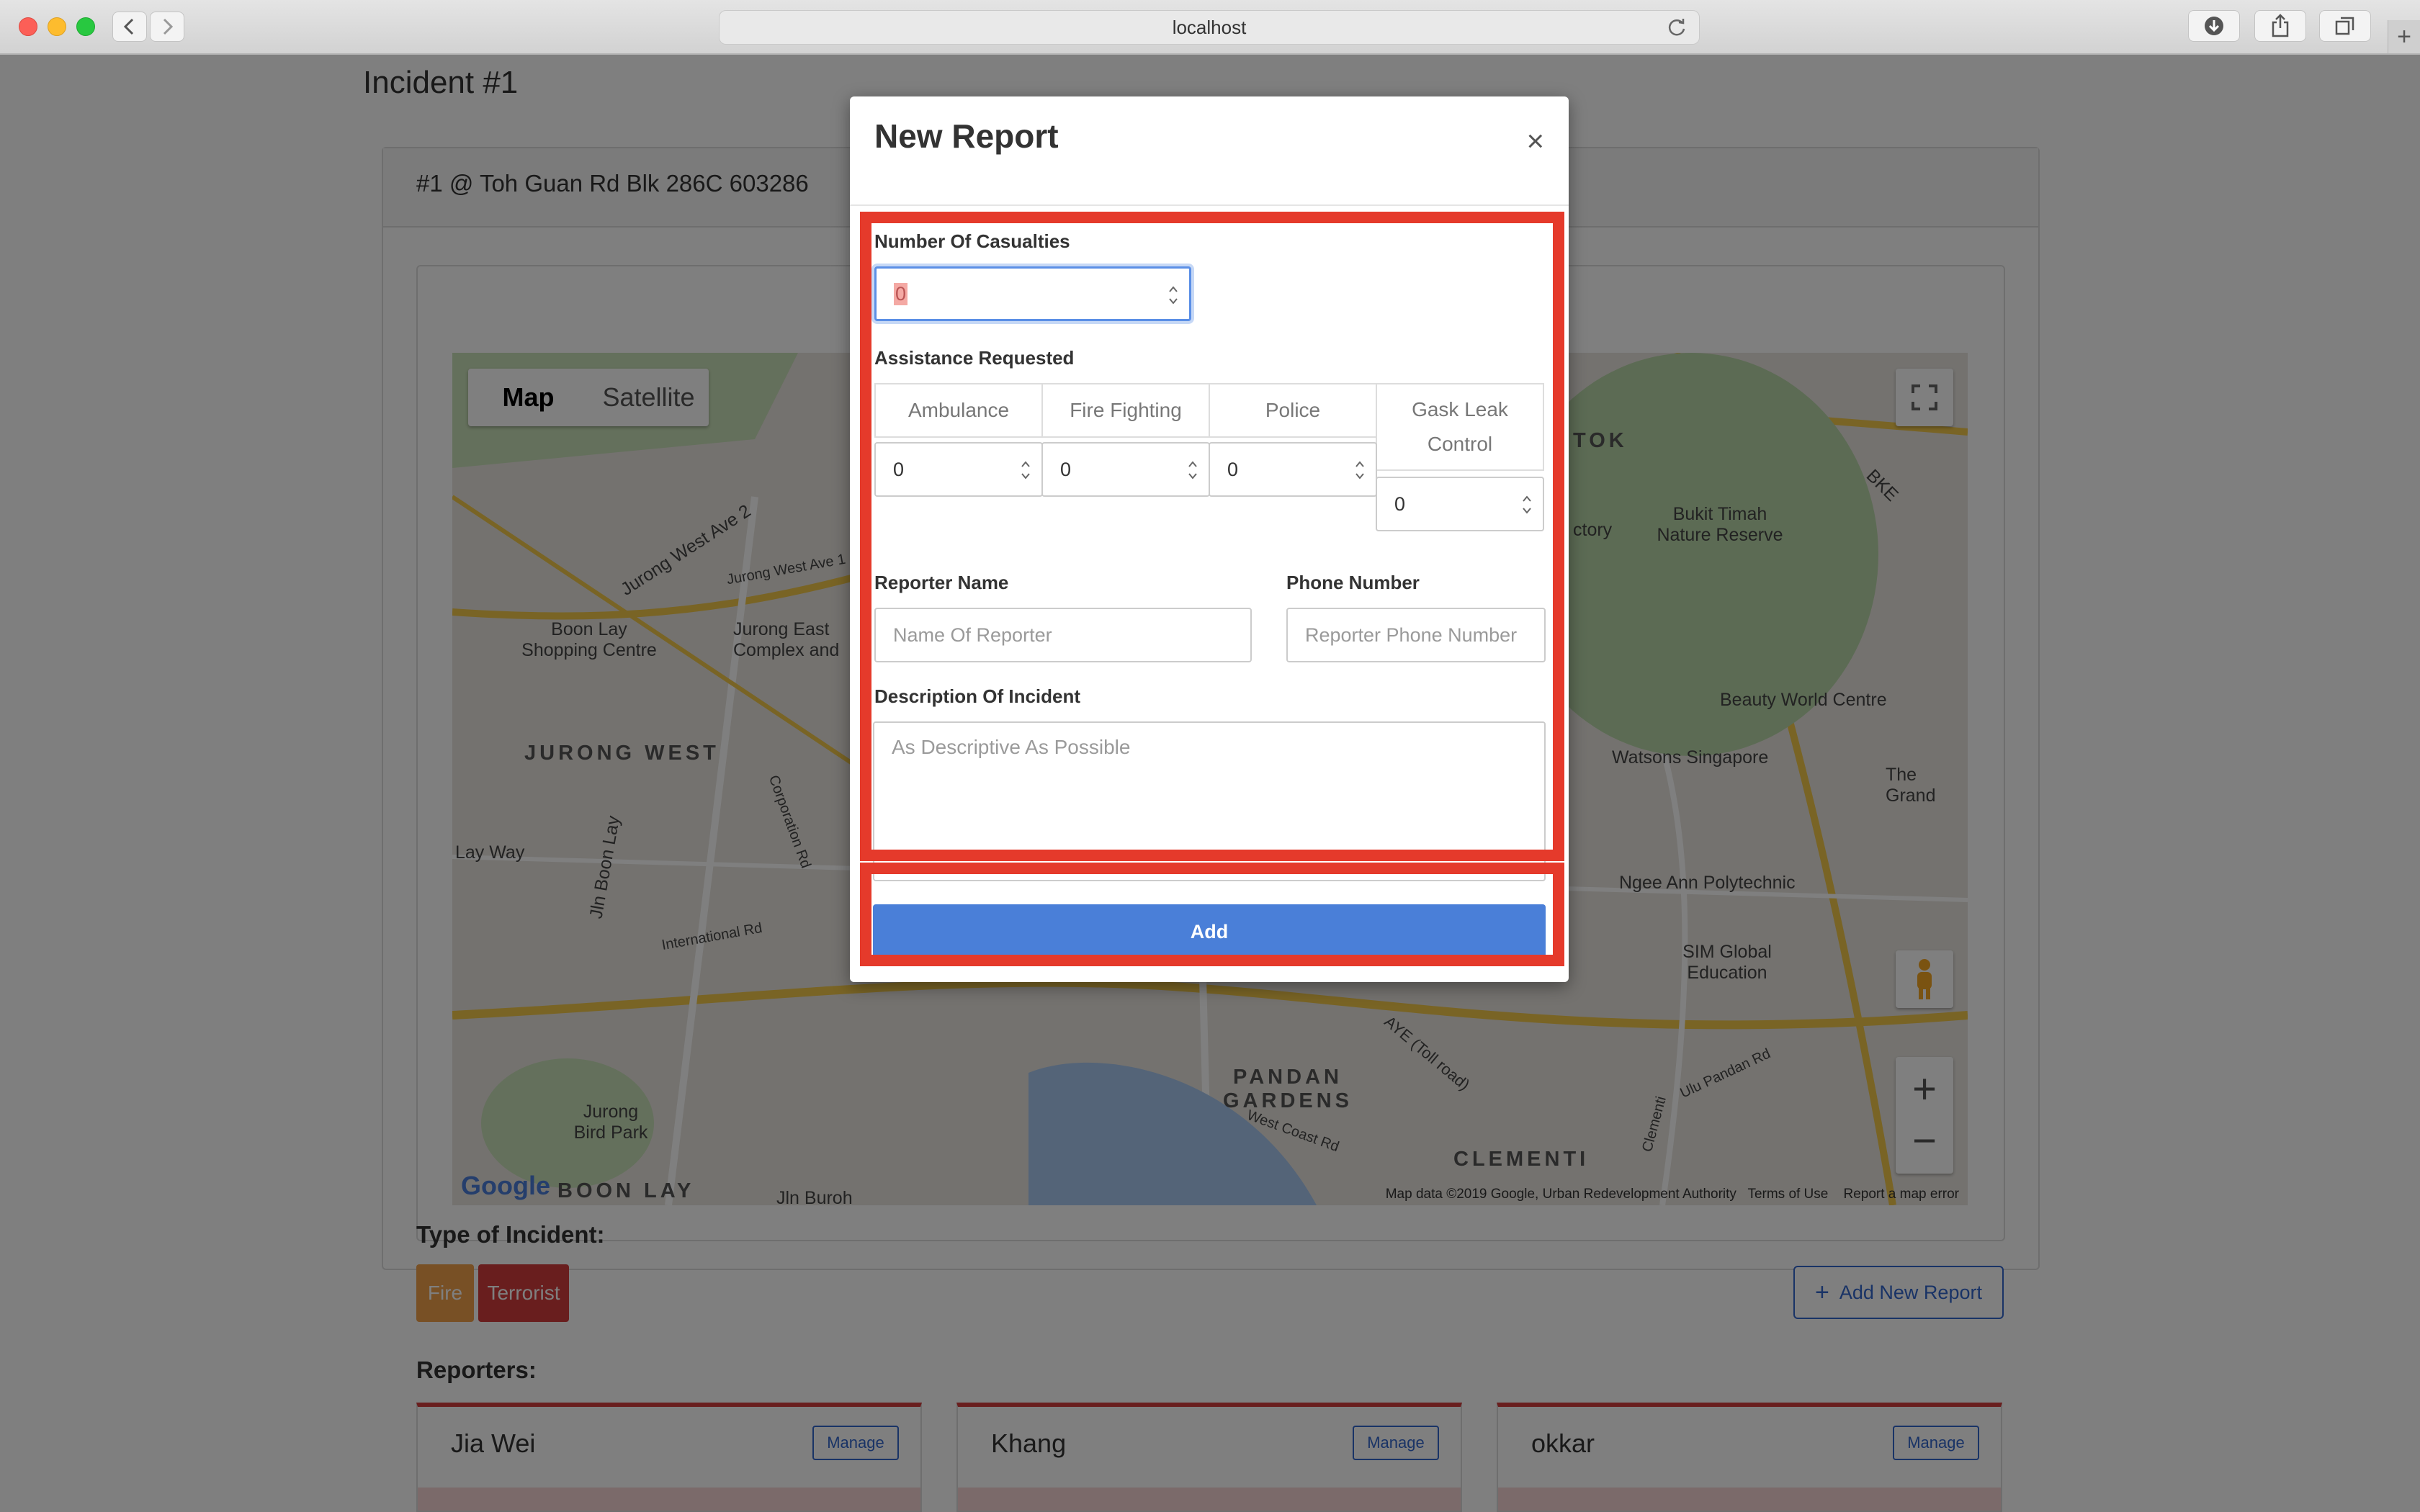 Image resolution: width=2420 pixels, height=1512 pixels. I want to click on highlight-add-button-region, so click(1212, 914).